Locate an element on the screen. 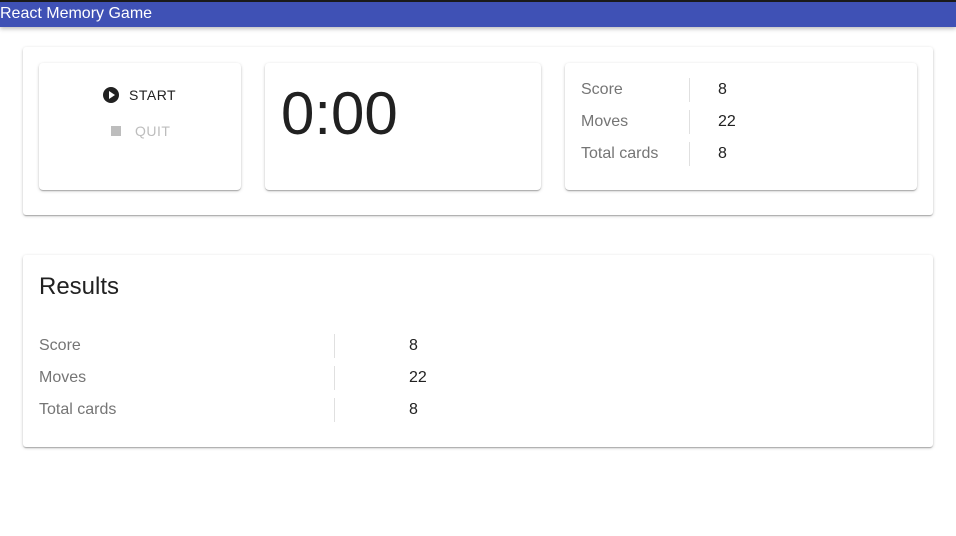  stats-card: Score 8 Moves 22 Total cards 8 is located at coordinates (741, 126).